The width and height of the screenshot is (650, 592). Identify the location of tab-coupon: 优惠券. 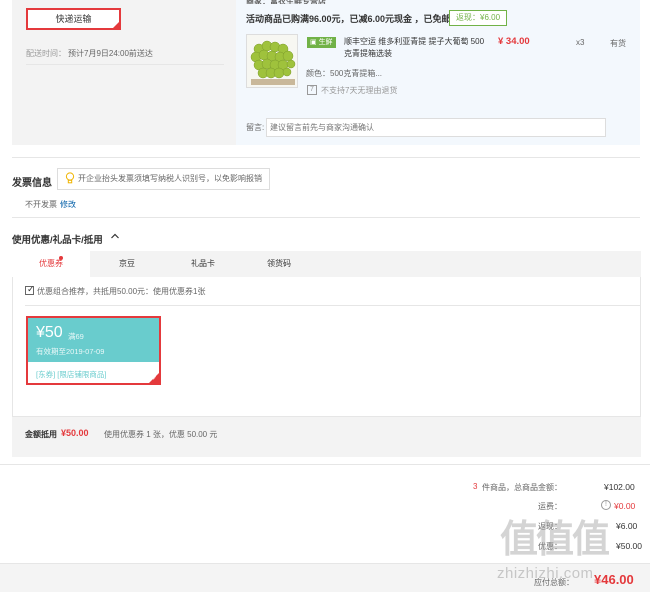
(51, 264).